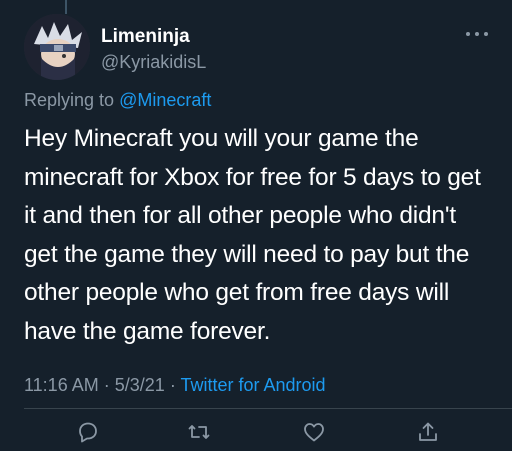 This screenshot has height=451, width=512. Describe the element at coordinates (66, 7) in the screenshot. I see `thread-connector-line` at that location.